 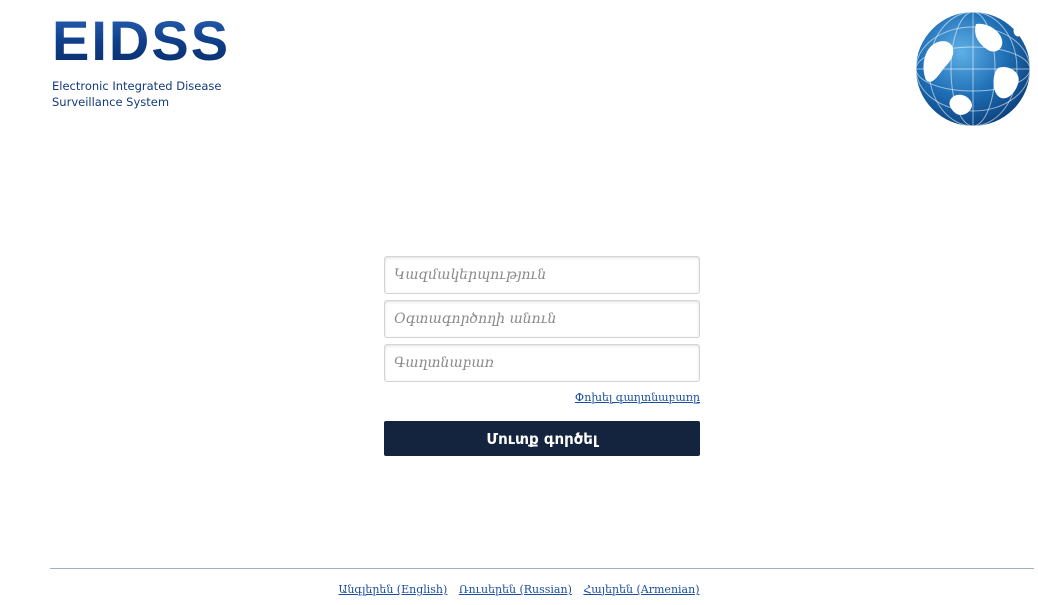 I want to click on footer-divider, so click(x=542, y=568).